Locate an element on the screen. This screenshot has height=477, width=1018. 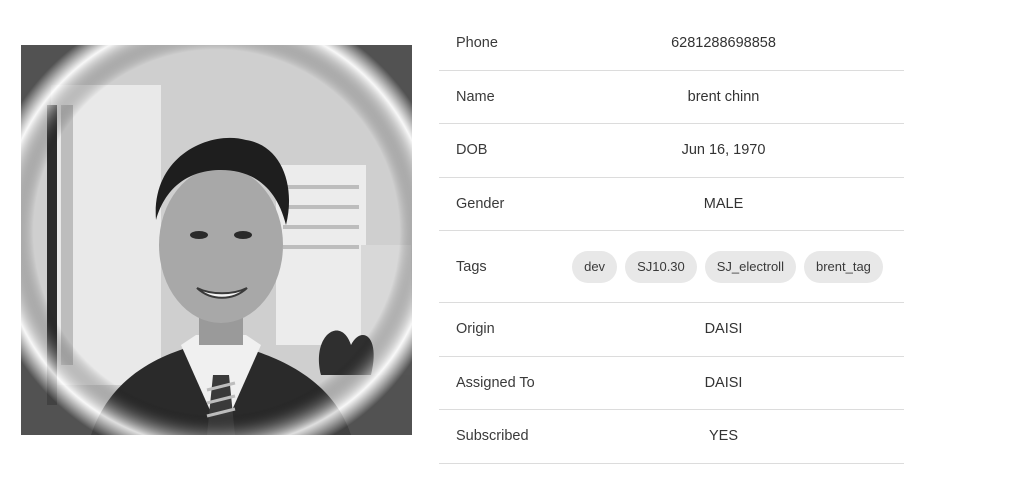
gender-label: Gender is located at coordinates (480, 203).